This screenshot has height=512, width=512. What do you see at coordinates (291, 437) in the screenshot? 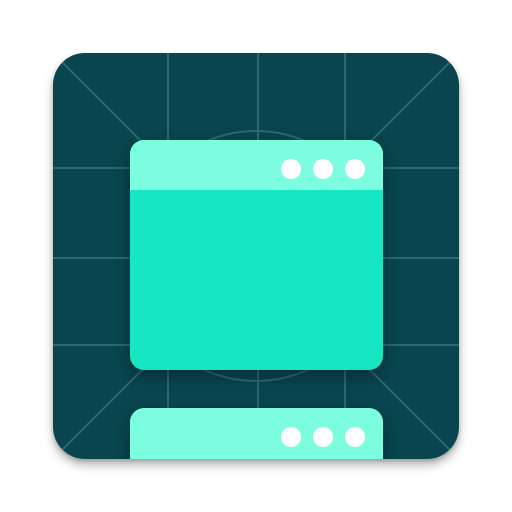
I see `second-window-dot-1-icon` at bounding box center [291, 437].